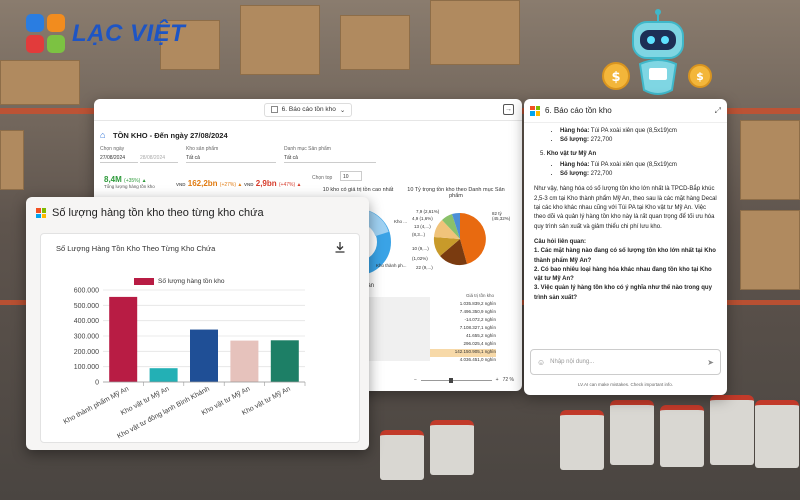 The width and height of the screenshot is (800, 500). Describe the element at coordinates (625, 362) in the screenshot. I see `chat-input-field: ☺ Nhập nội dung... ➤` at that location.